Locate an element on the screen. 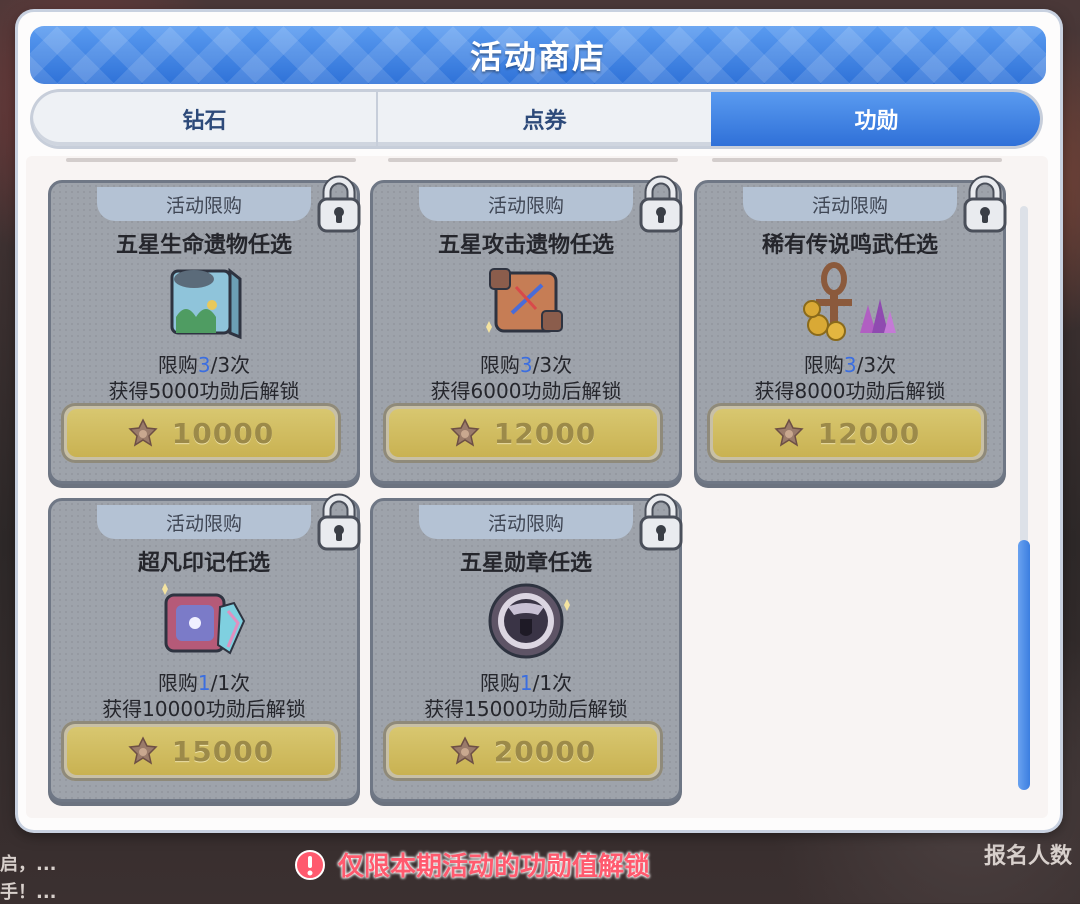 The height and width of the screenshot is (904, 1080). item-price: 20000 is located at coordinates (545, 751).